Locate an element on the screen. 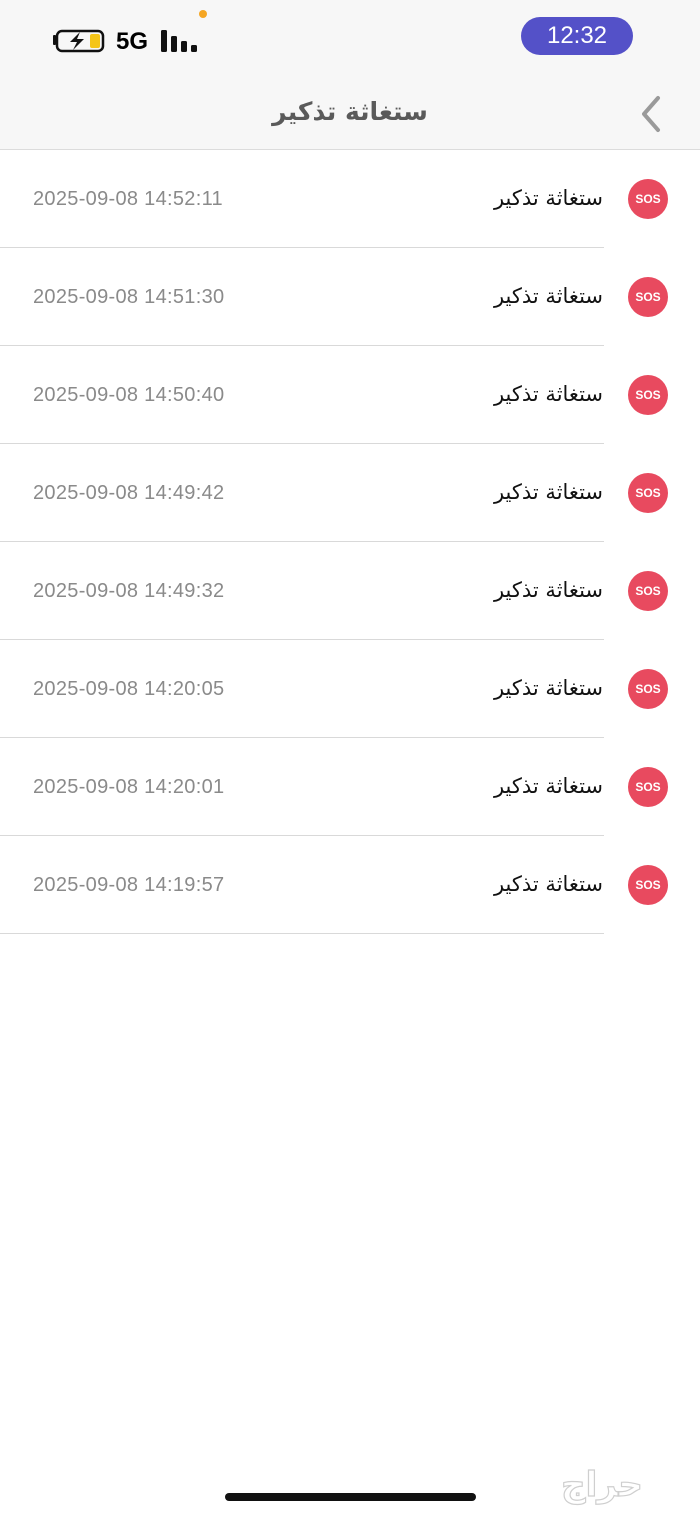 The width and height of the screenshot is (700, 1515). status-bar: 5G 12:32 is located at coordinates (350, 41).